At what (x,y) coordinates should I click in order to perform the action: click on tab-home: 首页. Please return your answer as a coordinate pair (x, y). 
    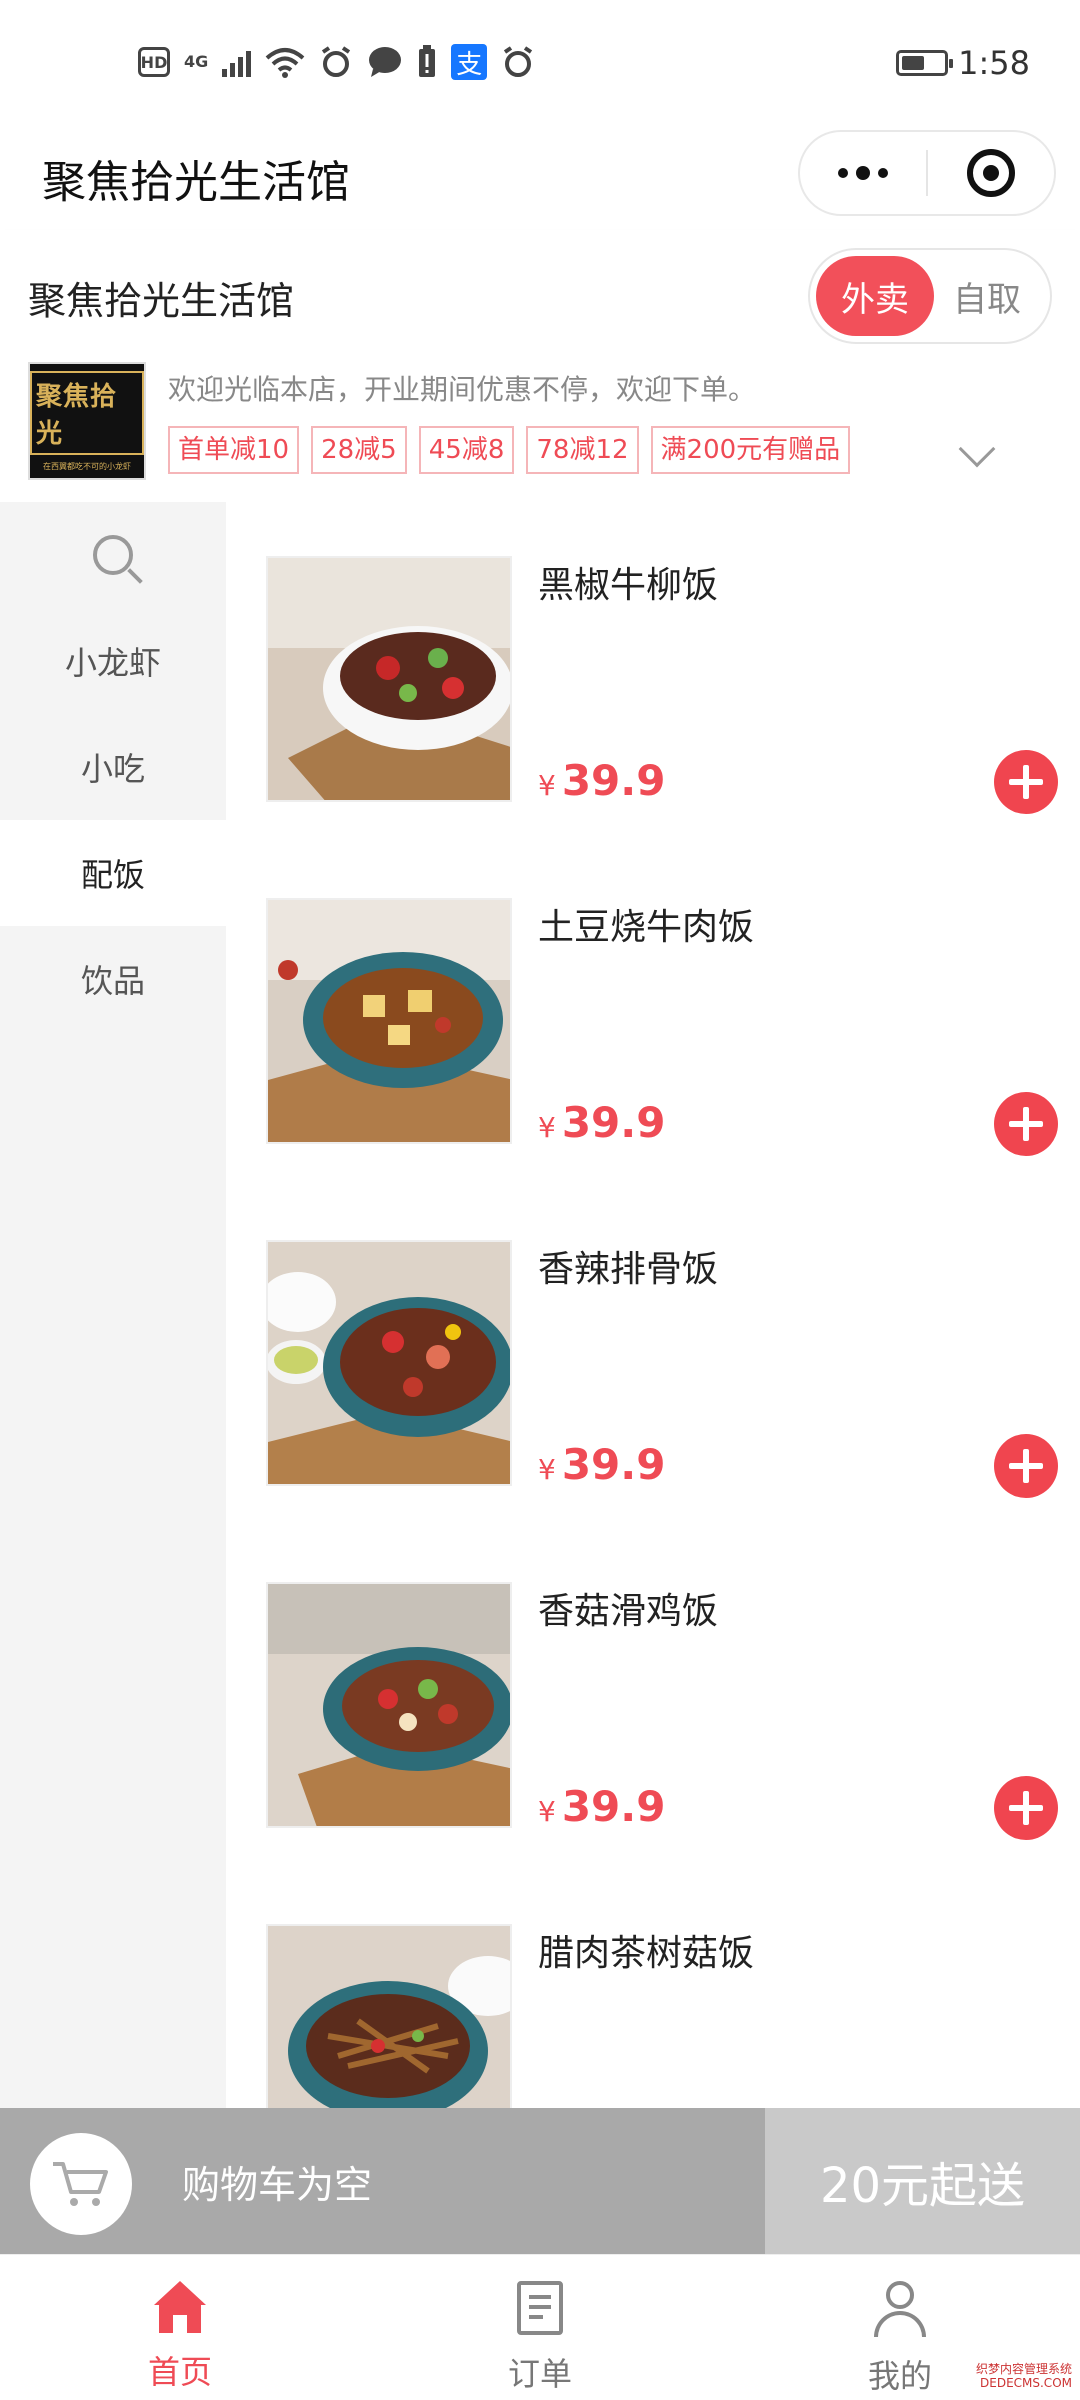
    Looking at the image, I should click on (180, 2327).